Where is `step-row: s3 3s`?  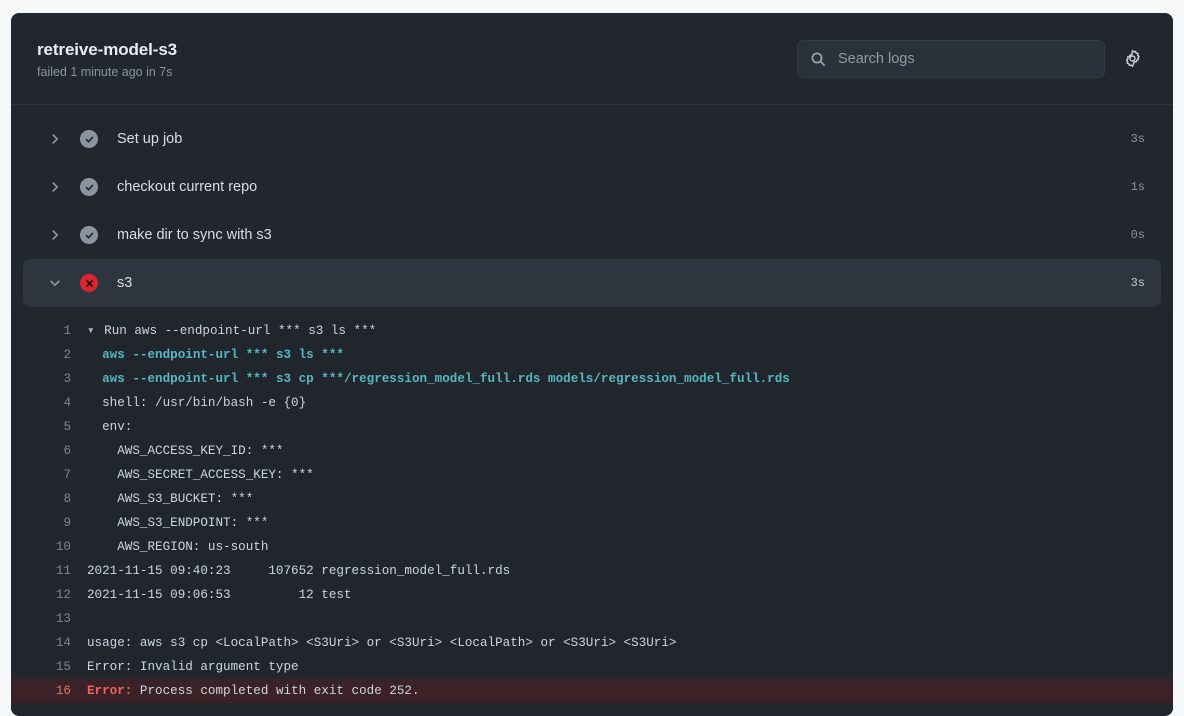
step-row: s3 3s is located at coordinates (592, 283).